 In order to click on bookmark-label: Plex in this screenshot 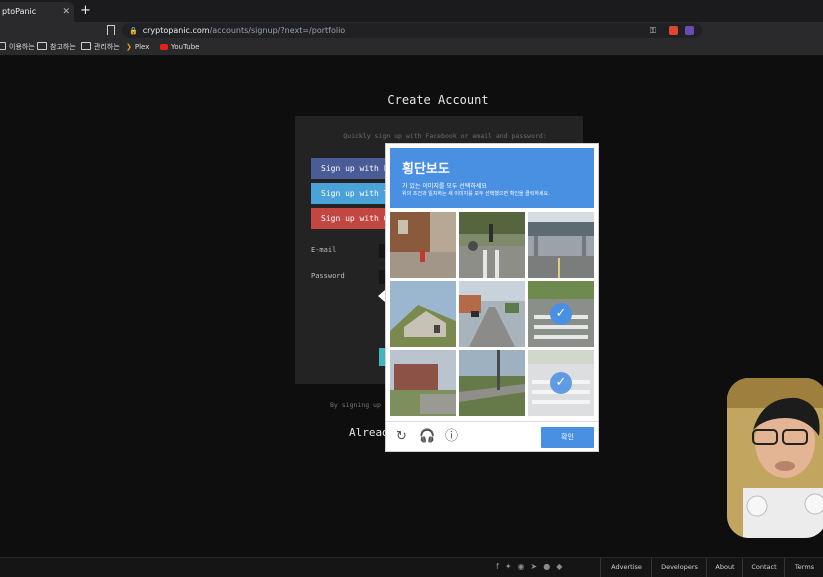, I will do `click(142, 47)`.